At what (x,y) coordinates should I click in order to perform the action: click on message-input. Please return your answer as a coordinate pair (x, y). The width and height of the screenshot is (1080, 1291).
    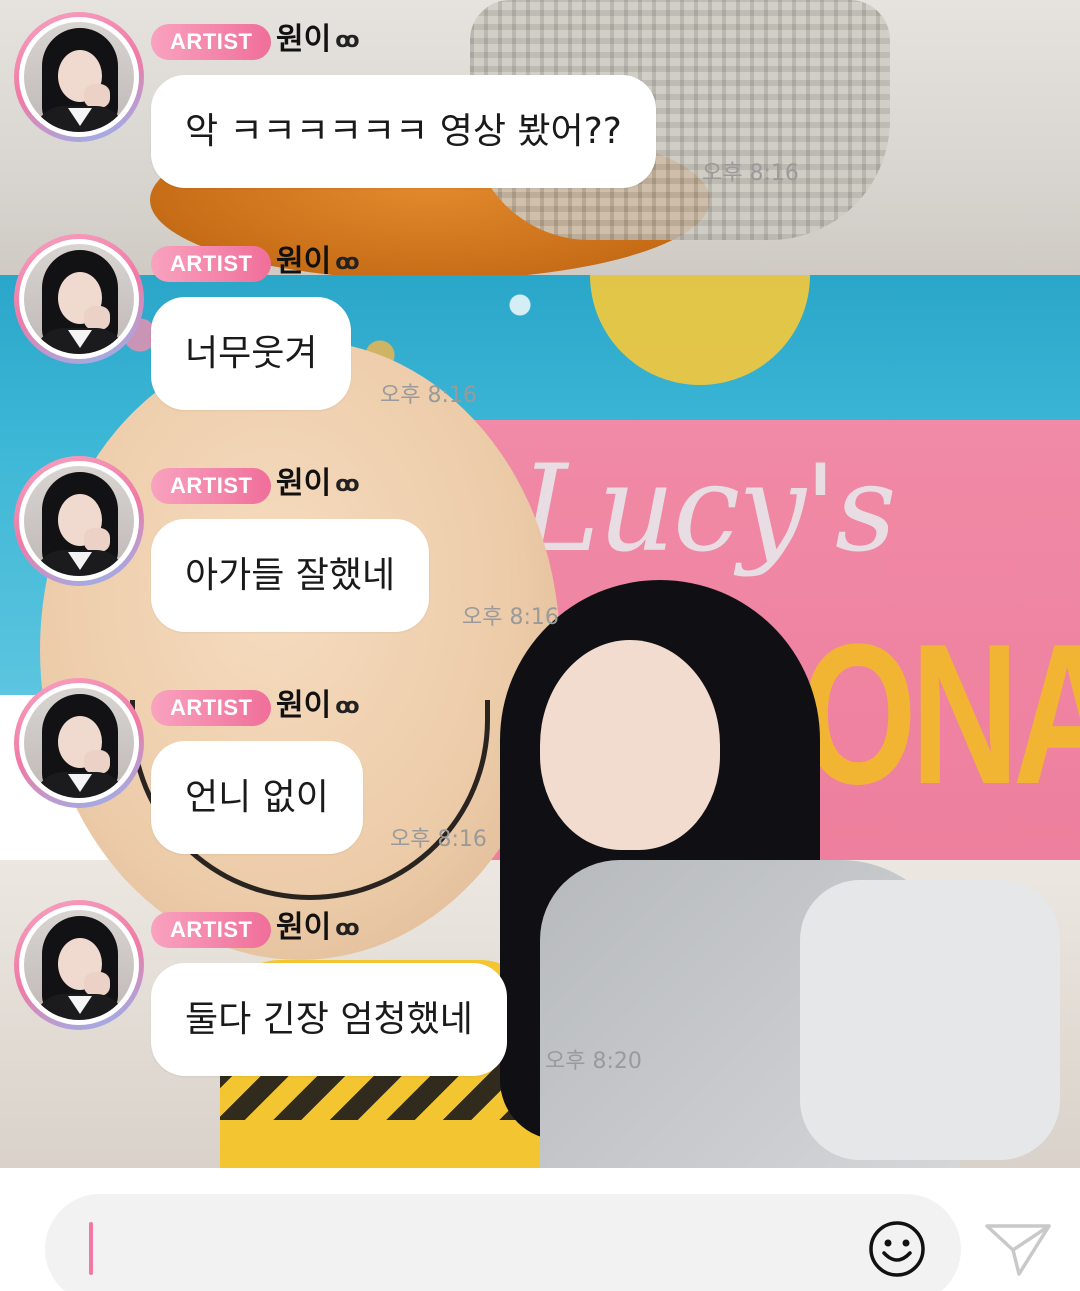
    Looking at the image, I should click on (503, 1242).